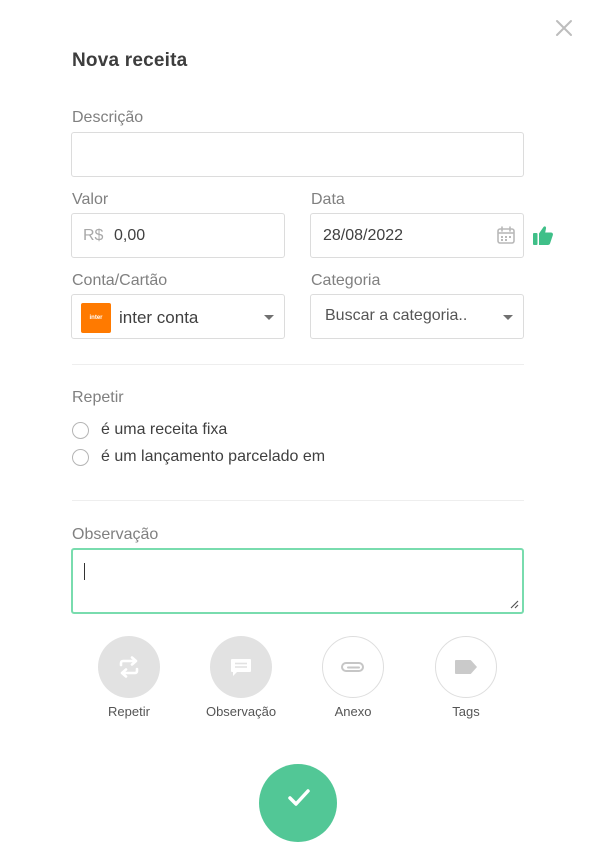  I want to click on descricao-label: Descrição, so click(108, 117).